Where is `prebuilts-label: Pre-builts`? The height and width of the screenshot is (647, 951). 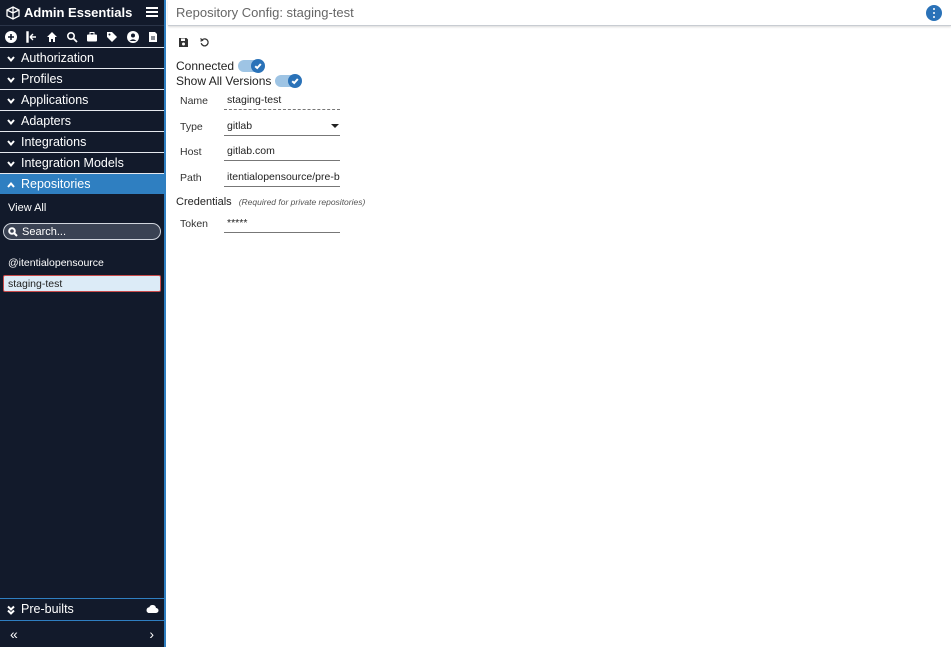 prebuilts-label: Pre-builts is located at coordinates (47, 609).